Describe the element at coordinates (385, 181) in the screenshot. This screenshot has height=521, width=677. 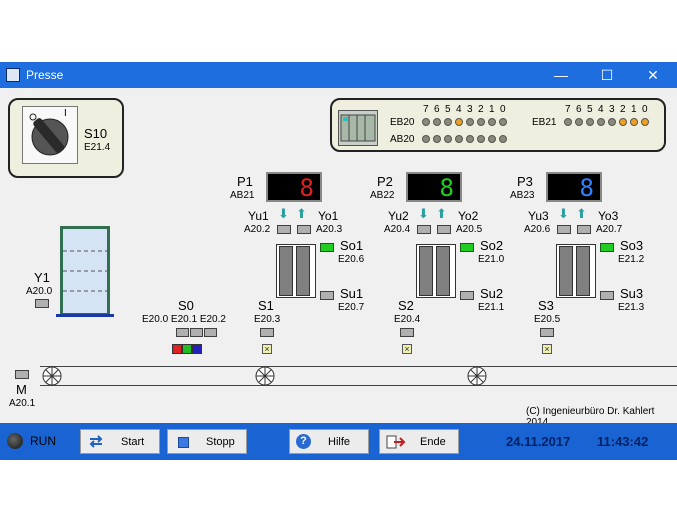
I see `pressure-label: P2` at that location.